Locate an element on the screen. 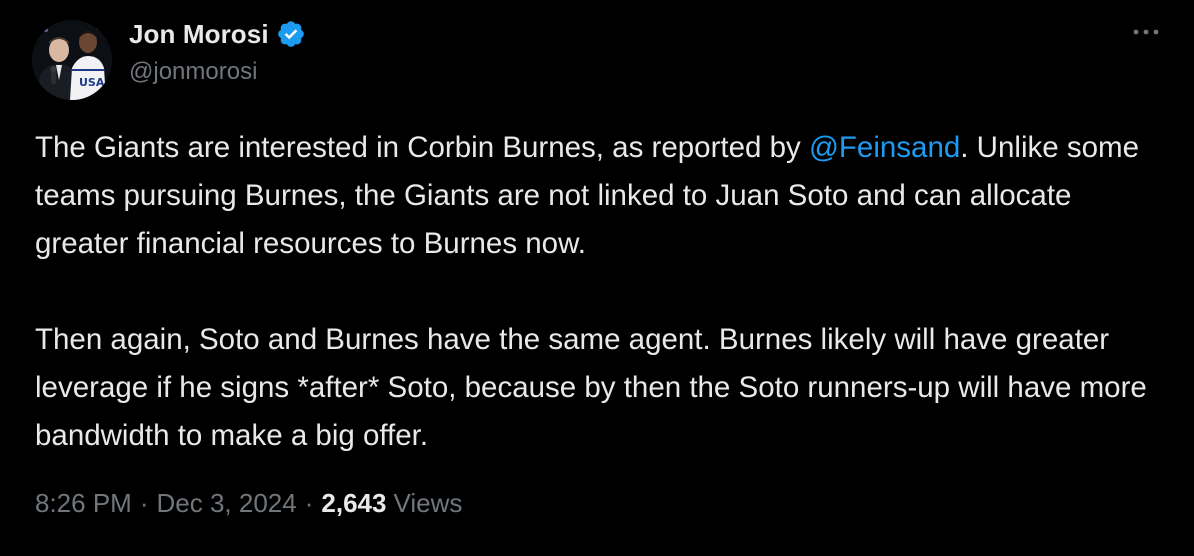  tweet-time: 8:26 PM is located at coordinates (83, 503).